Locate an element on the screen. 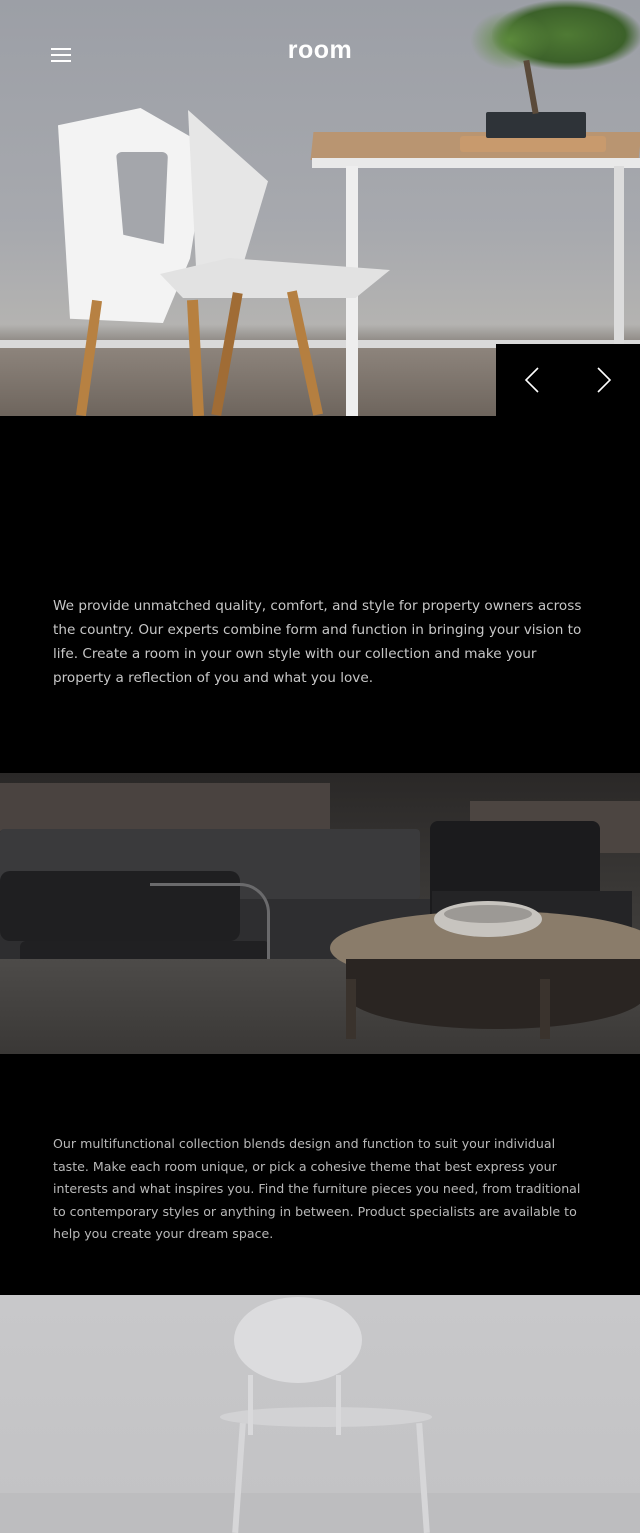 The width and height of the screenshot is (640, 1533). previous-slide-button is located at coordinates (532, 380).